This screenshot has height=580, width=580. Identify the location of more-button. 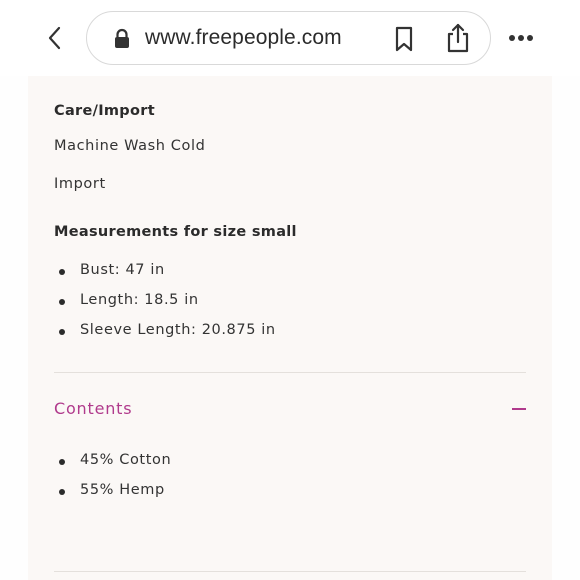
(521, 38).